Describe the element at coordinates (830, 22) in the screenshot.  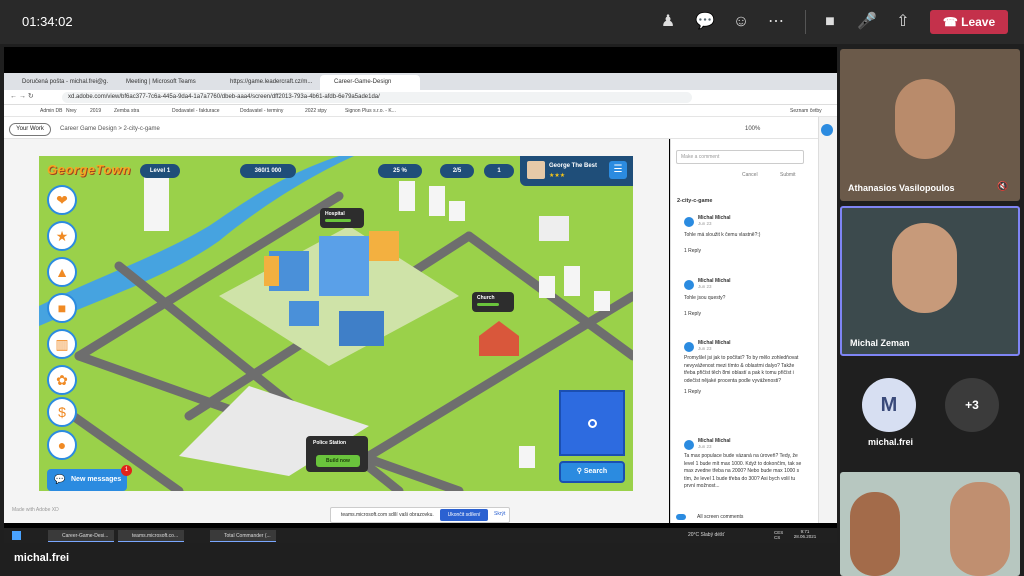
I see `camera-icon: ■` at that location.